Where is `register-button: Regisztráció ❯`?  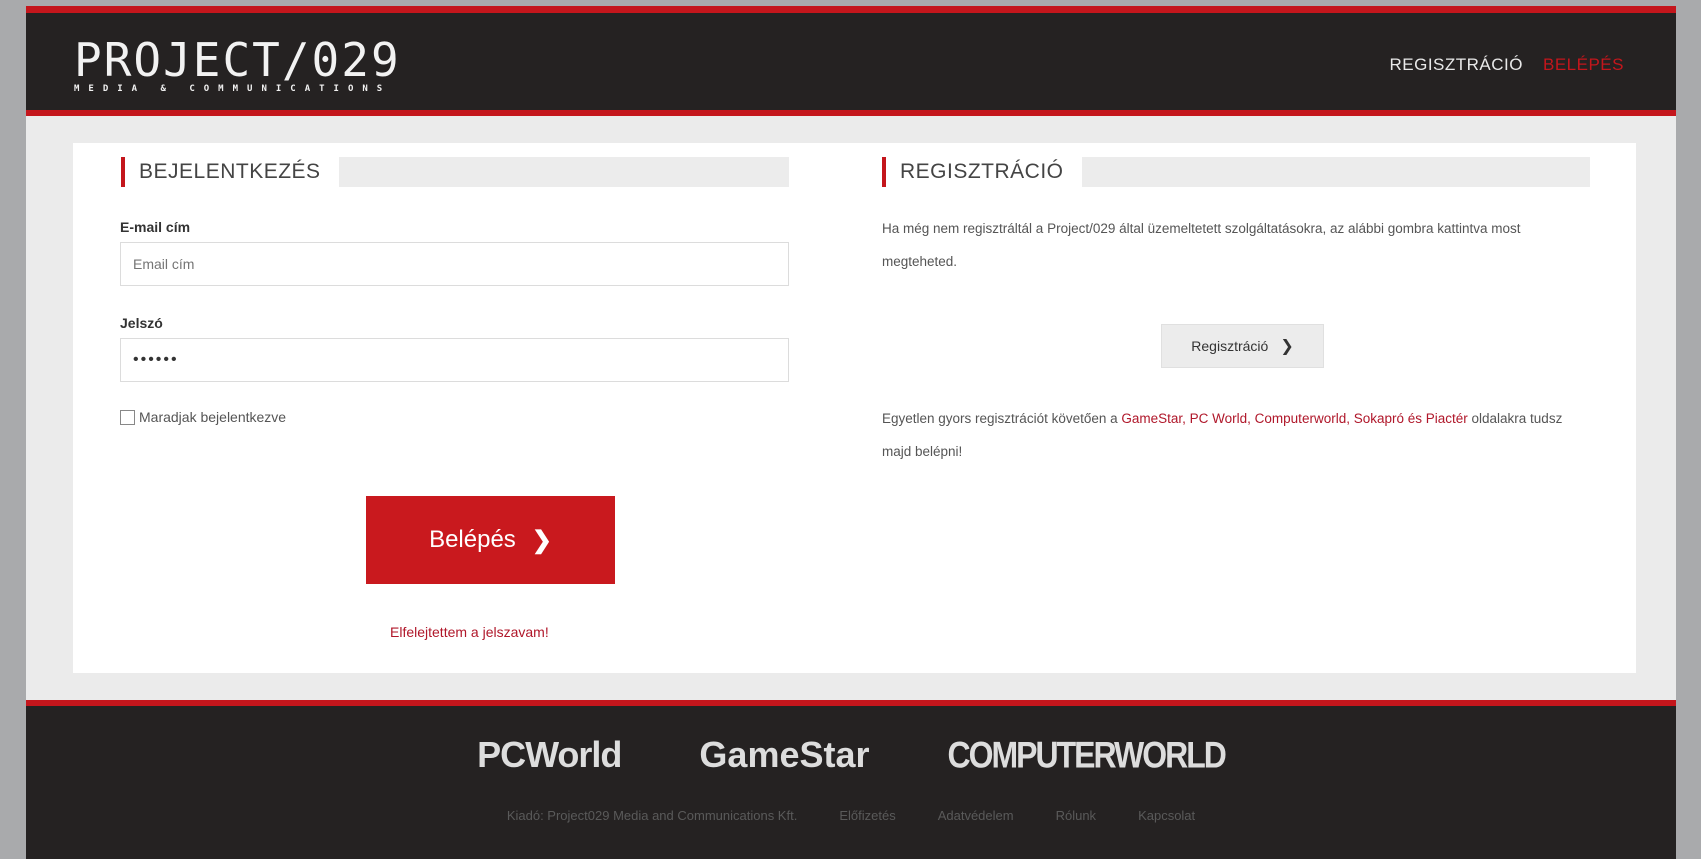
register-button: Regisztráció ❯ is located at coordinates (1242, 346).